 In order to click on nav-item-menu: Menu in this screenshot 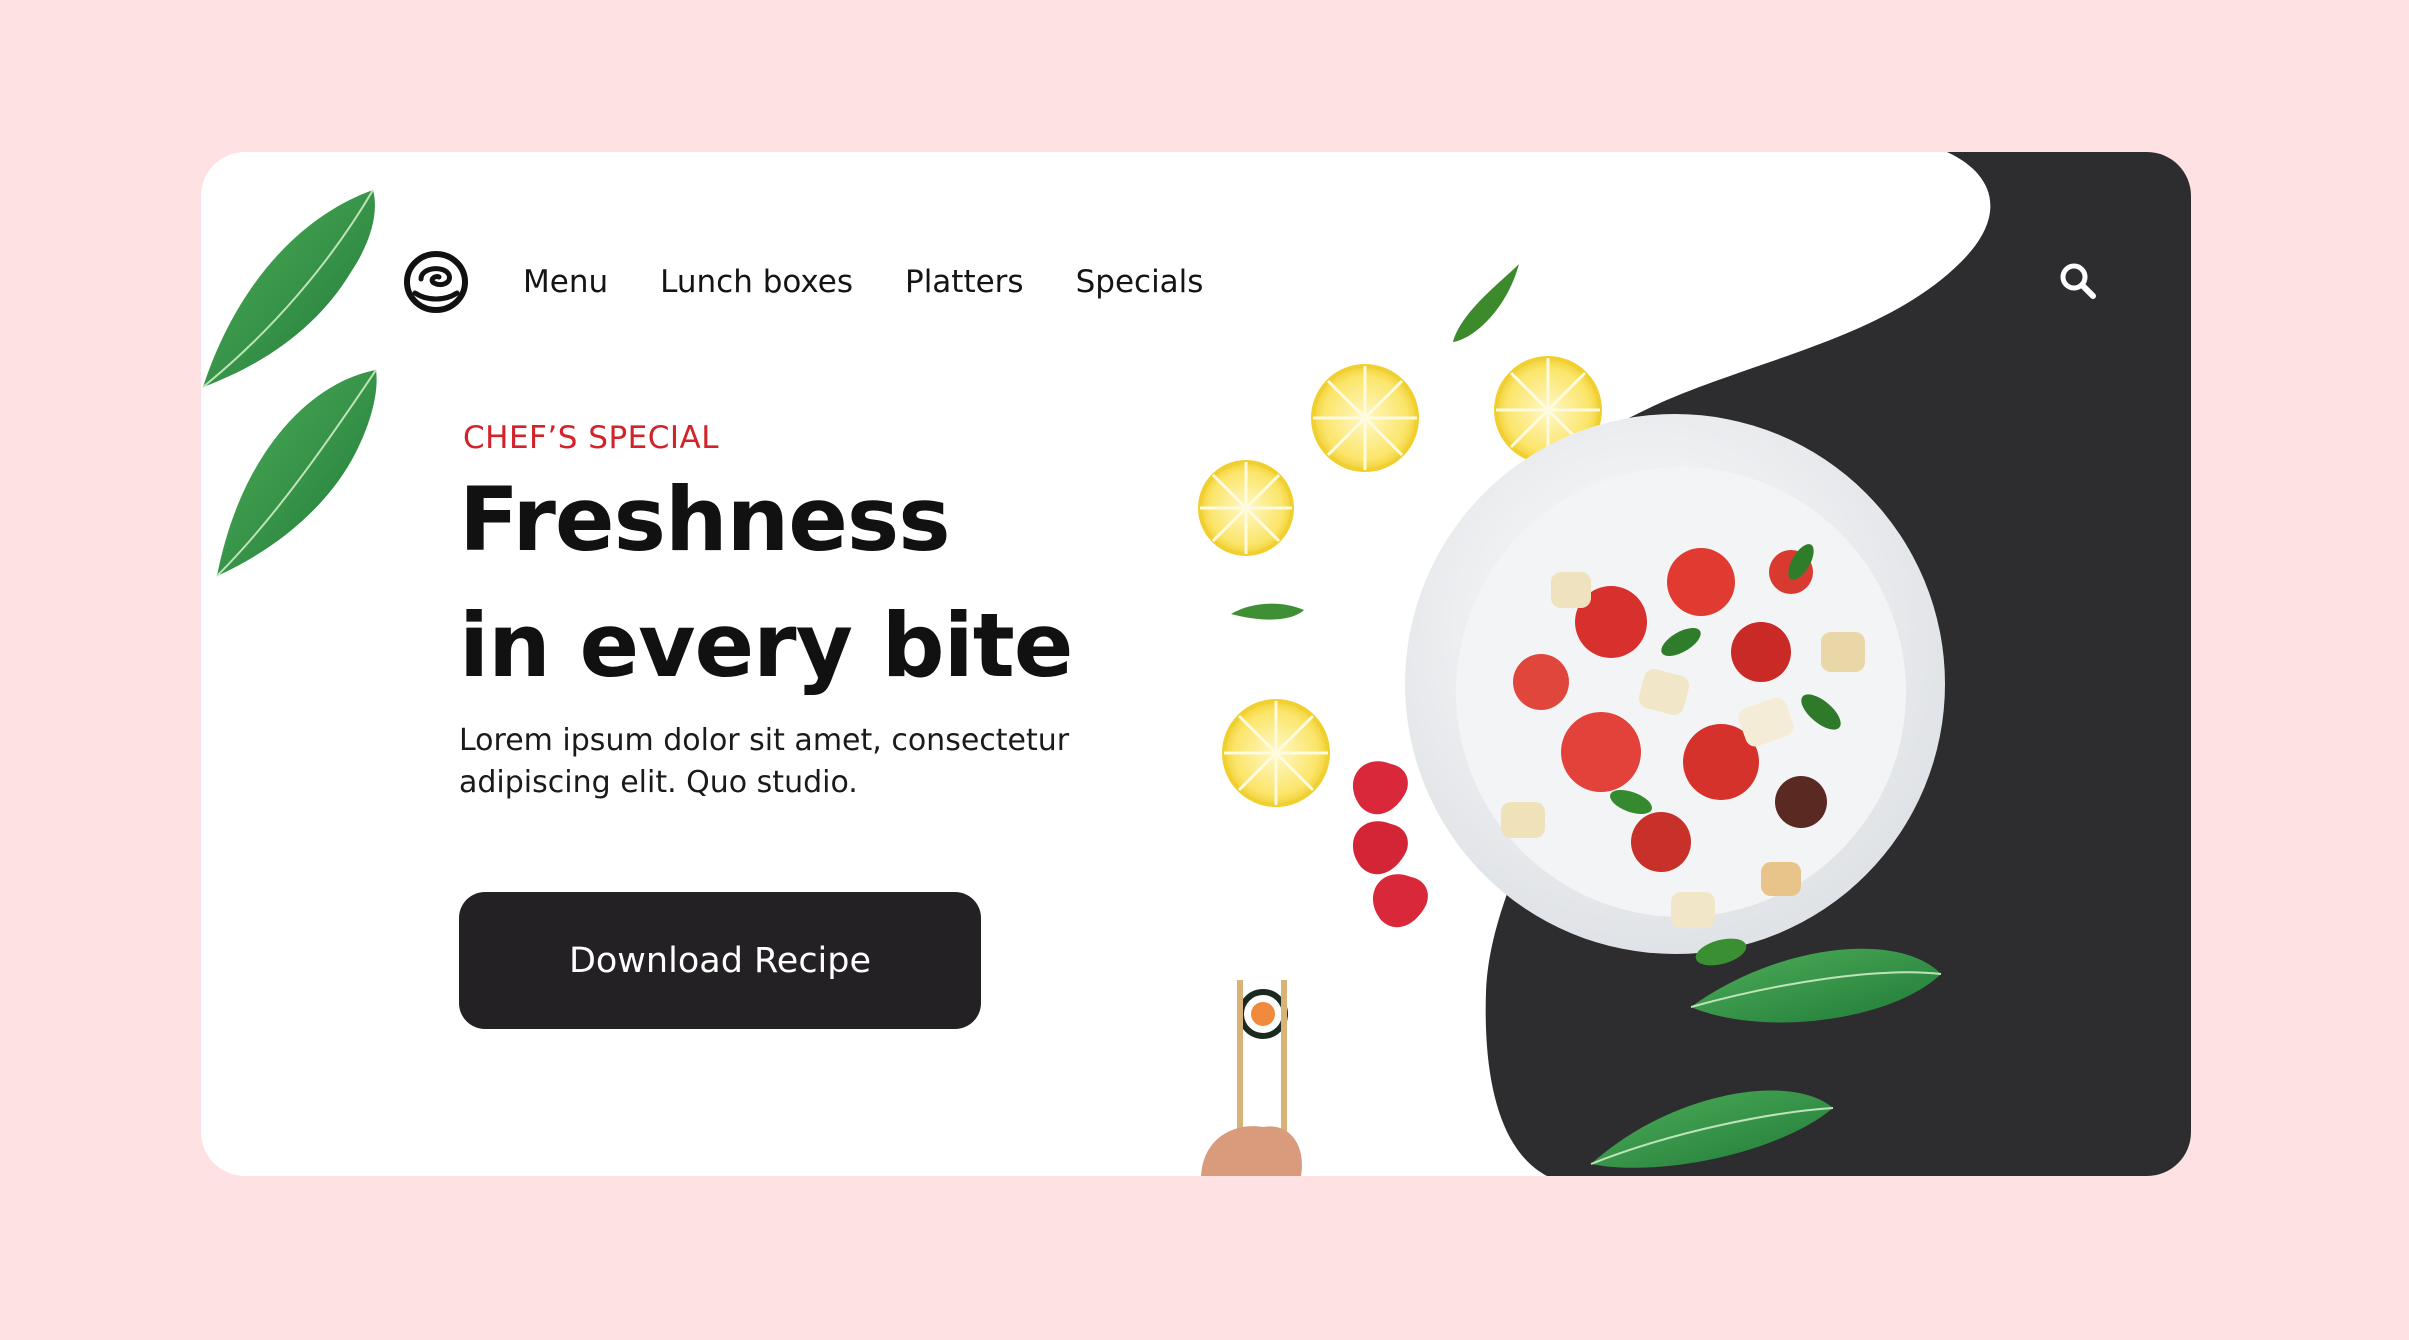, I will do `click(565, 282)`.